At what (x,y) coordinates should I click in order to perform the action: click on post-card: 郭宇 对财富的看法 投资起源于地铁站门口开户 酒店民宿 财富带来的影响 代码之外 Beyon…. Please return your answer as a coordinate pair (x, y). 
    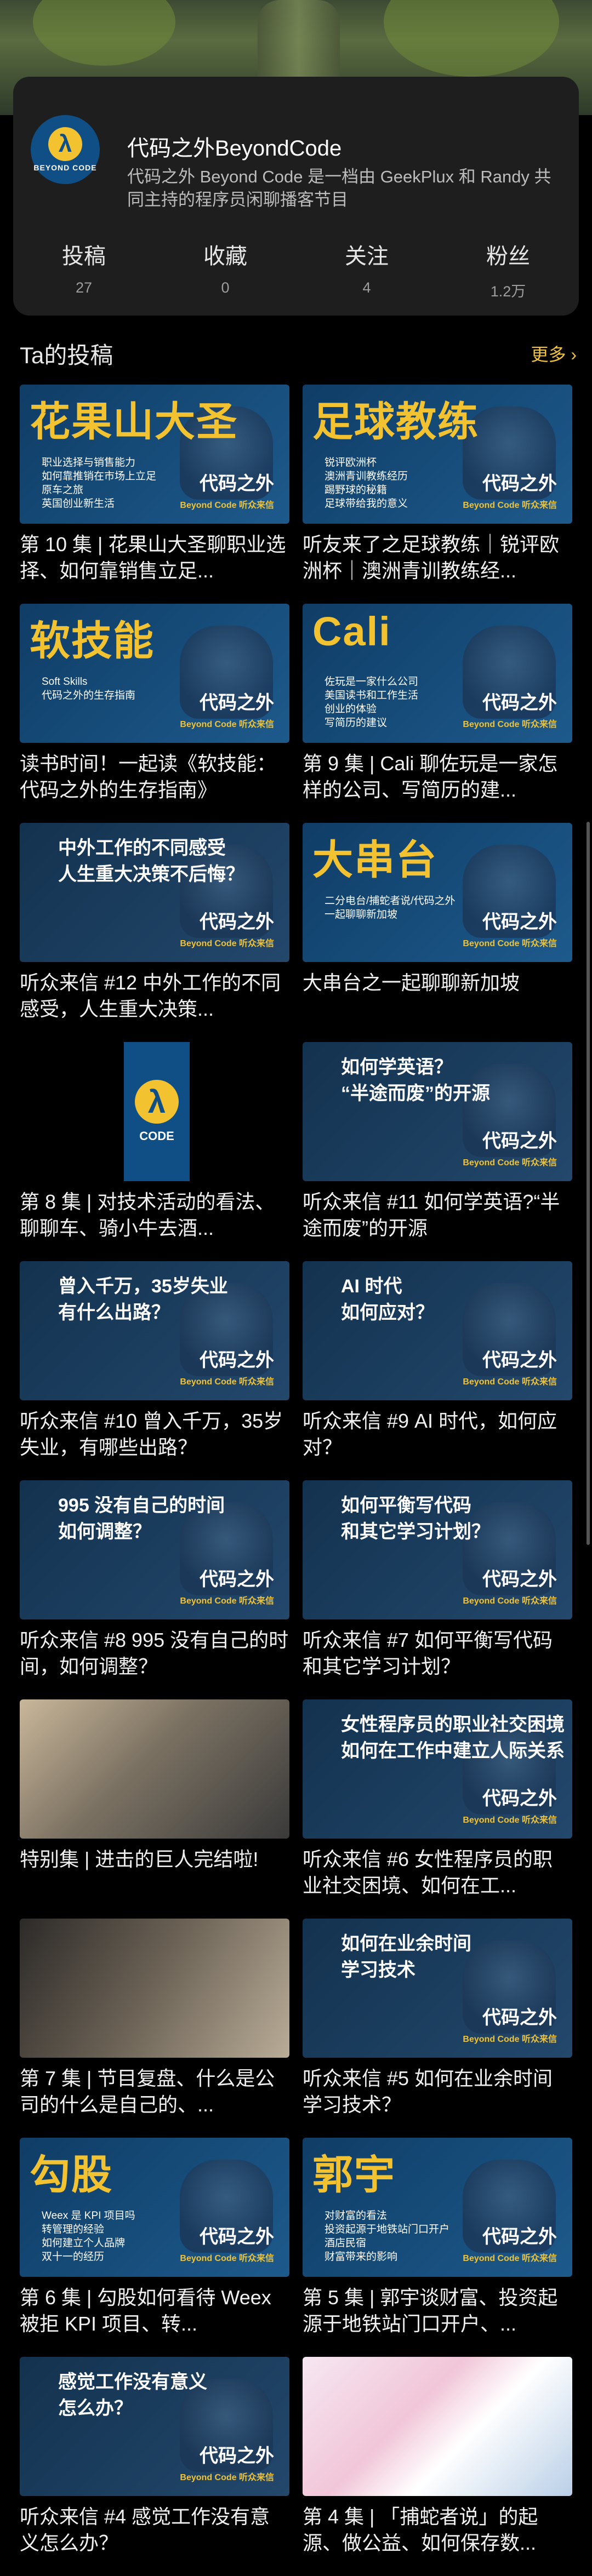
    Looking at the image, I should click on (437, 2243).